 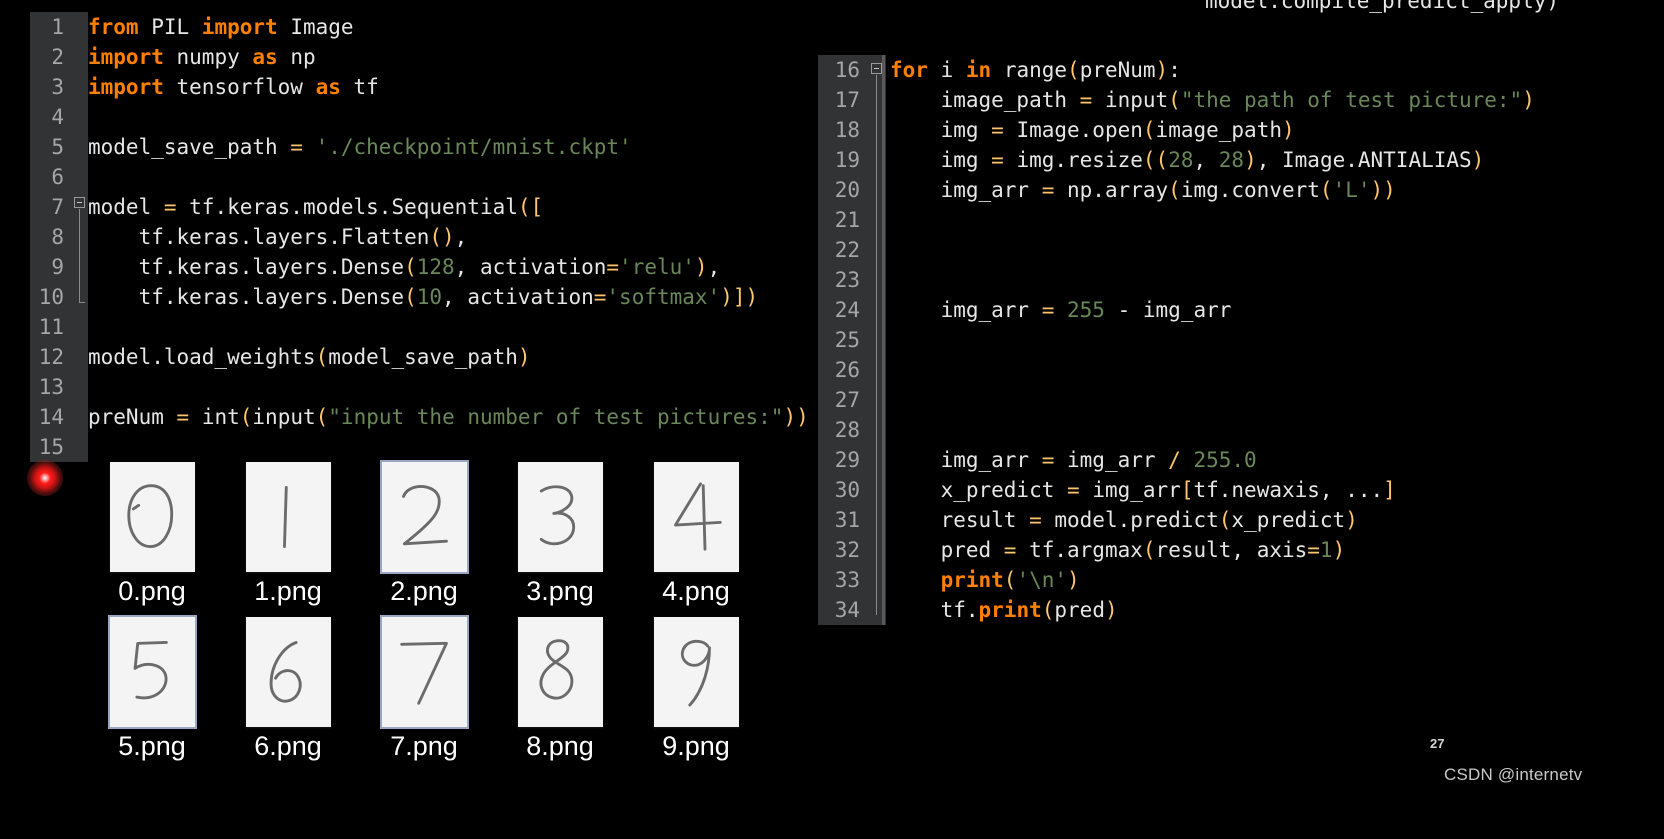 I want to click on line-number: 19, so click(x=847, y=160).